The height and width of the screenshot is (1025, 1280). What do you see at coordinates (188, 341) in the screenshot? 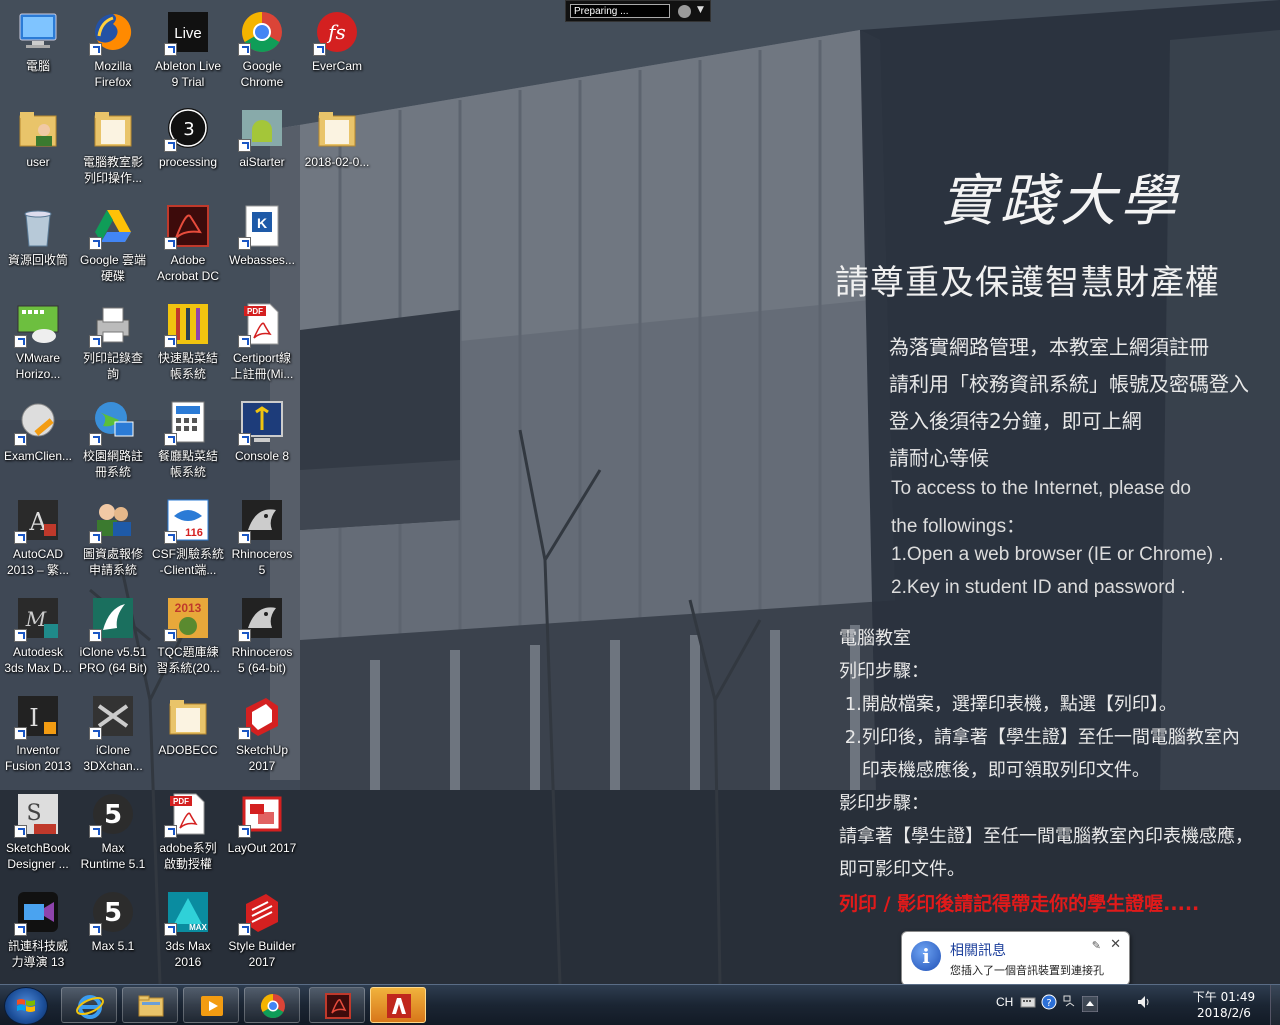
I see `desktop-icon: 快速點菜結 帳系統` at bounding box center [188, 341].